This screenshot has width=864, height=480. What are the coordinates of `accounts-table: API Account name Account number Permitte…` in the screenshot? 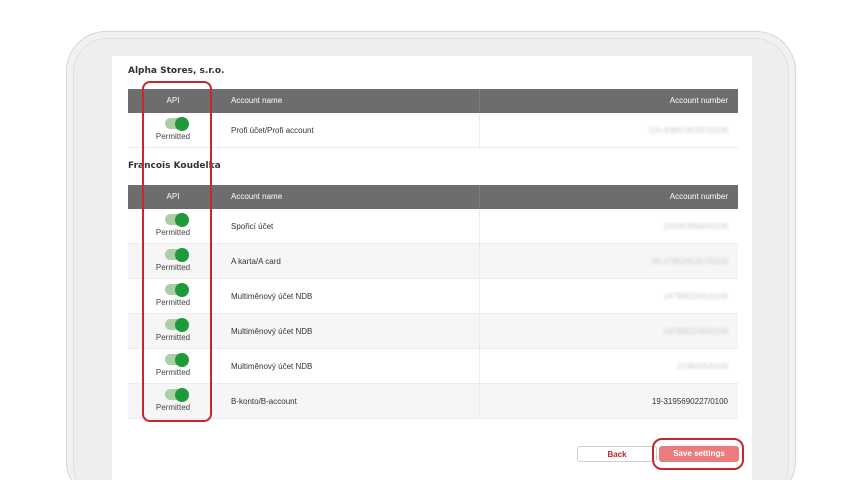 It's located at (433, 118).